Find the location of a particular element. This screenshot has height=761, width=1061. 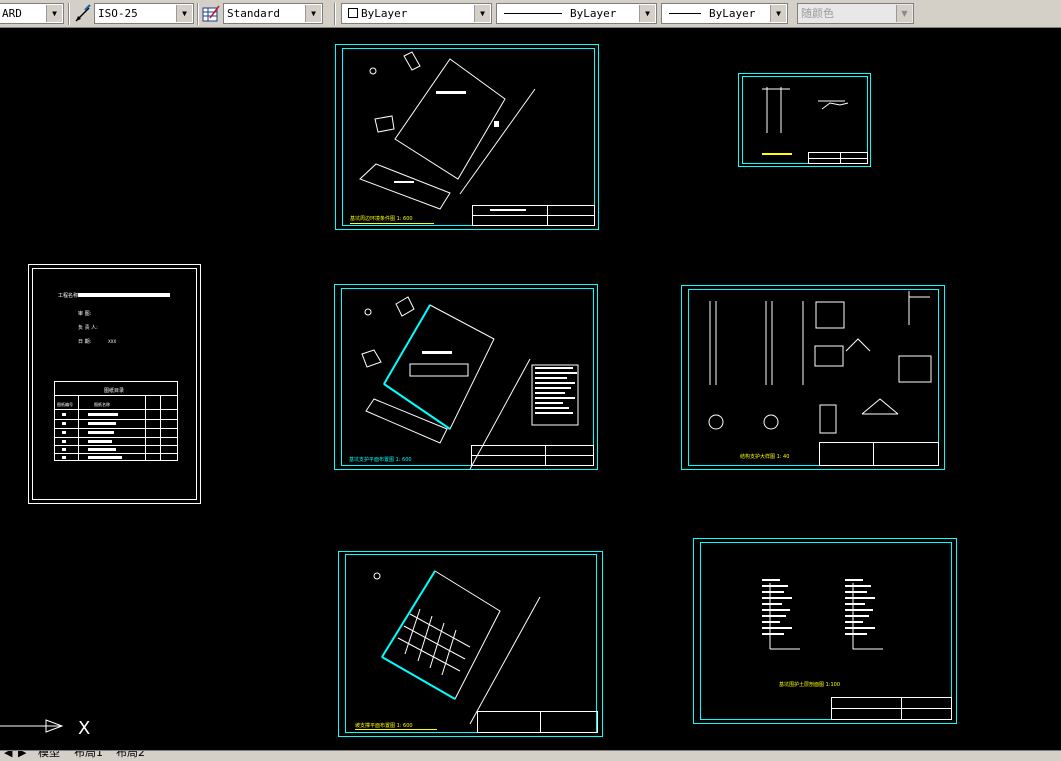

layout-tab-bar: ◀ ▶ 模型 布局1 布局2 is located at coordinates (530, 755).